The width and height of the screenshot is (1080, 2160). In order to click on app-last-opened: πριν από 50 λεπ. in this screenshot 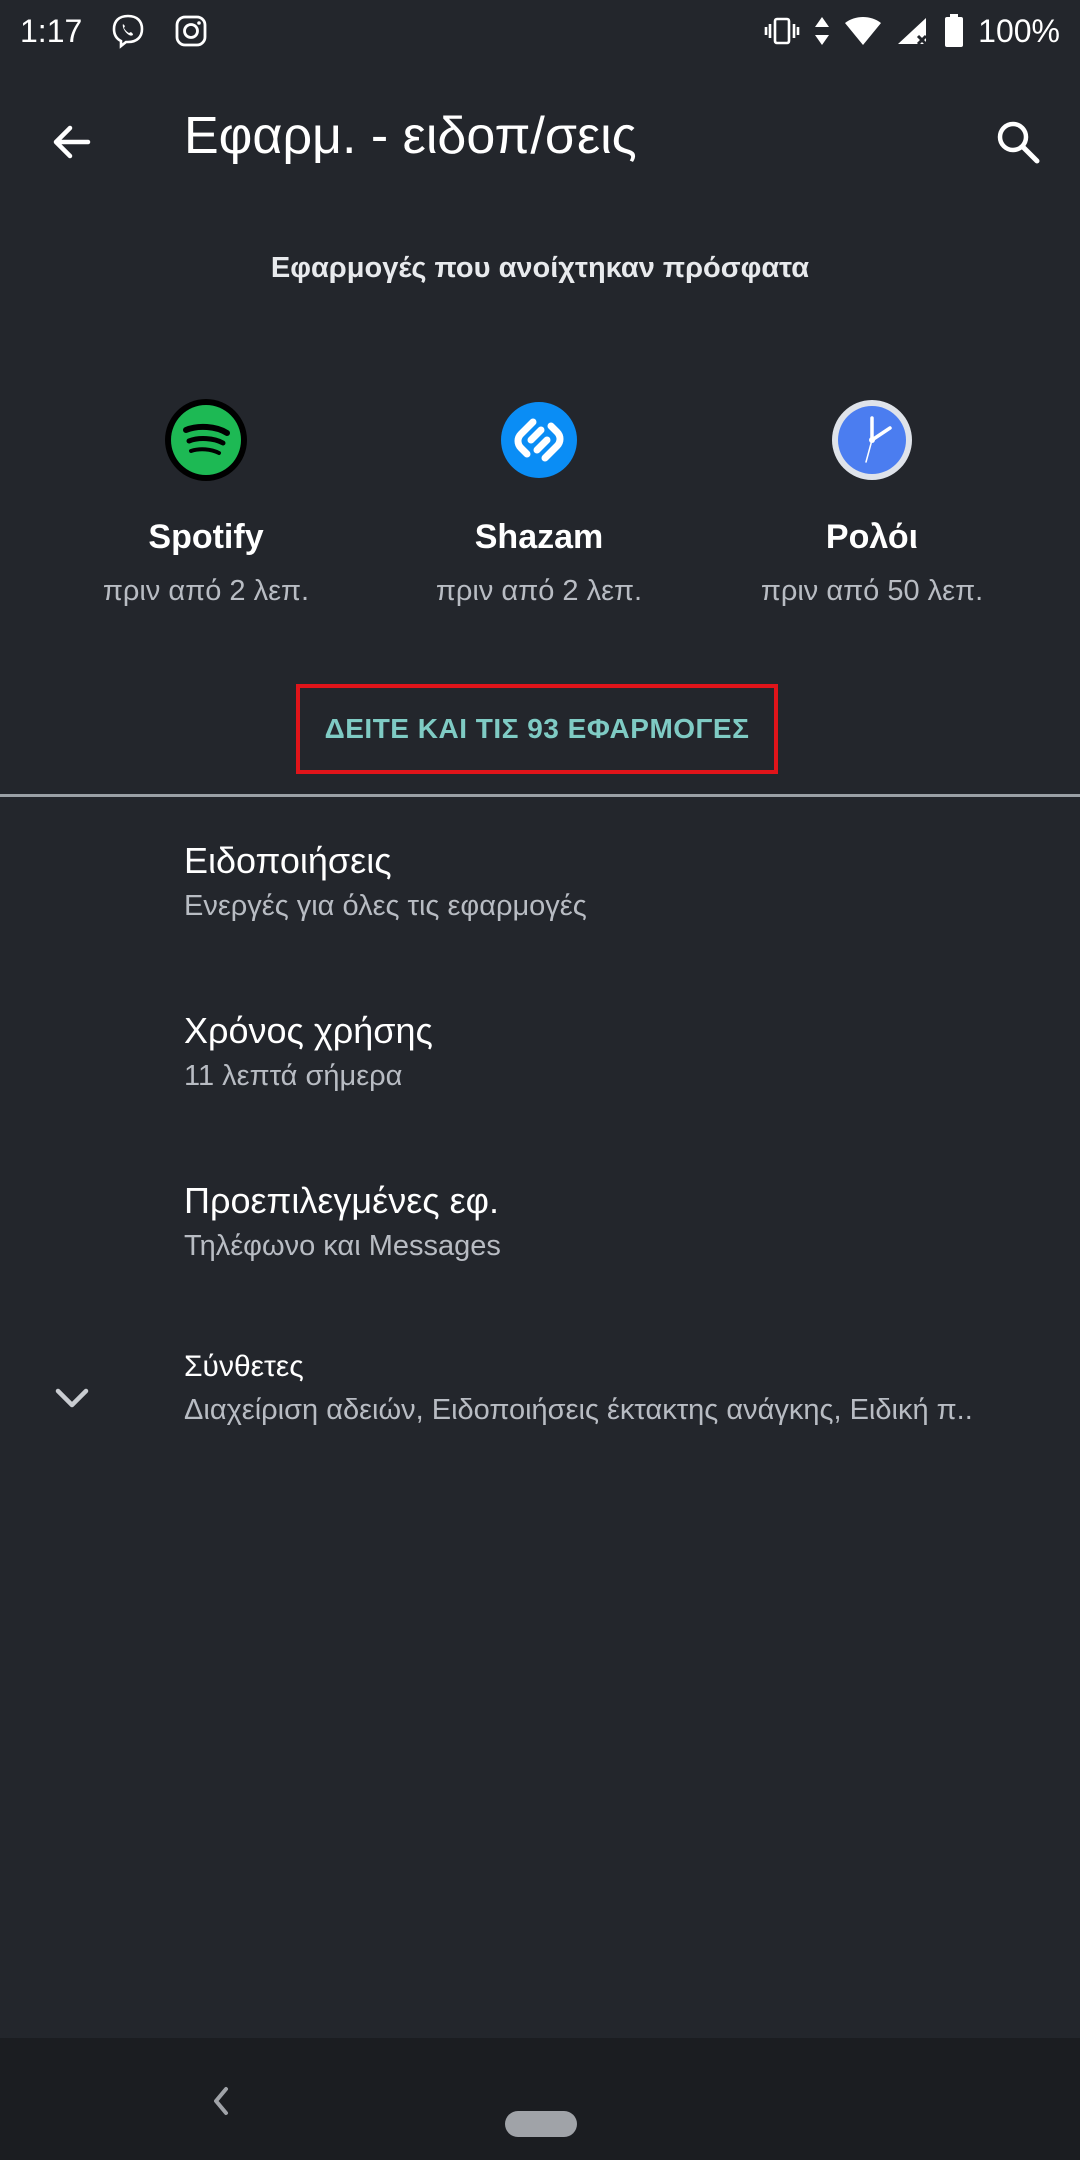, I will do `click(872, 591)`.